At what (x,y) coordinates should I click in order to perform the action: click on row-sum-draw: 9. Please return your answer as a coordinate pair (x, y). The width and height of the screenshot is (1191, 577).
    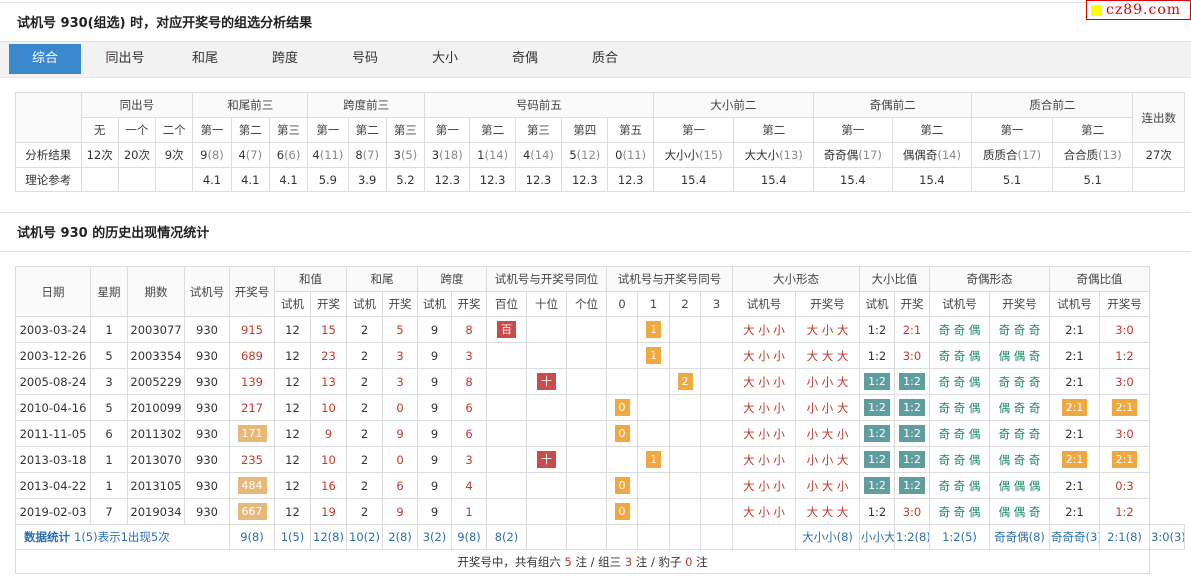
    Looking at the image, I should click on (328, 433).